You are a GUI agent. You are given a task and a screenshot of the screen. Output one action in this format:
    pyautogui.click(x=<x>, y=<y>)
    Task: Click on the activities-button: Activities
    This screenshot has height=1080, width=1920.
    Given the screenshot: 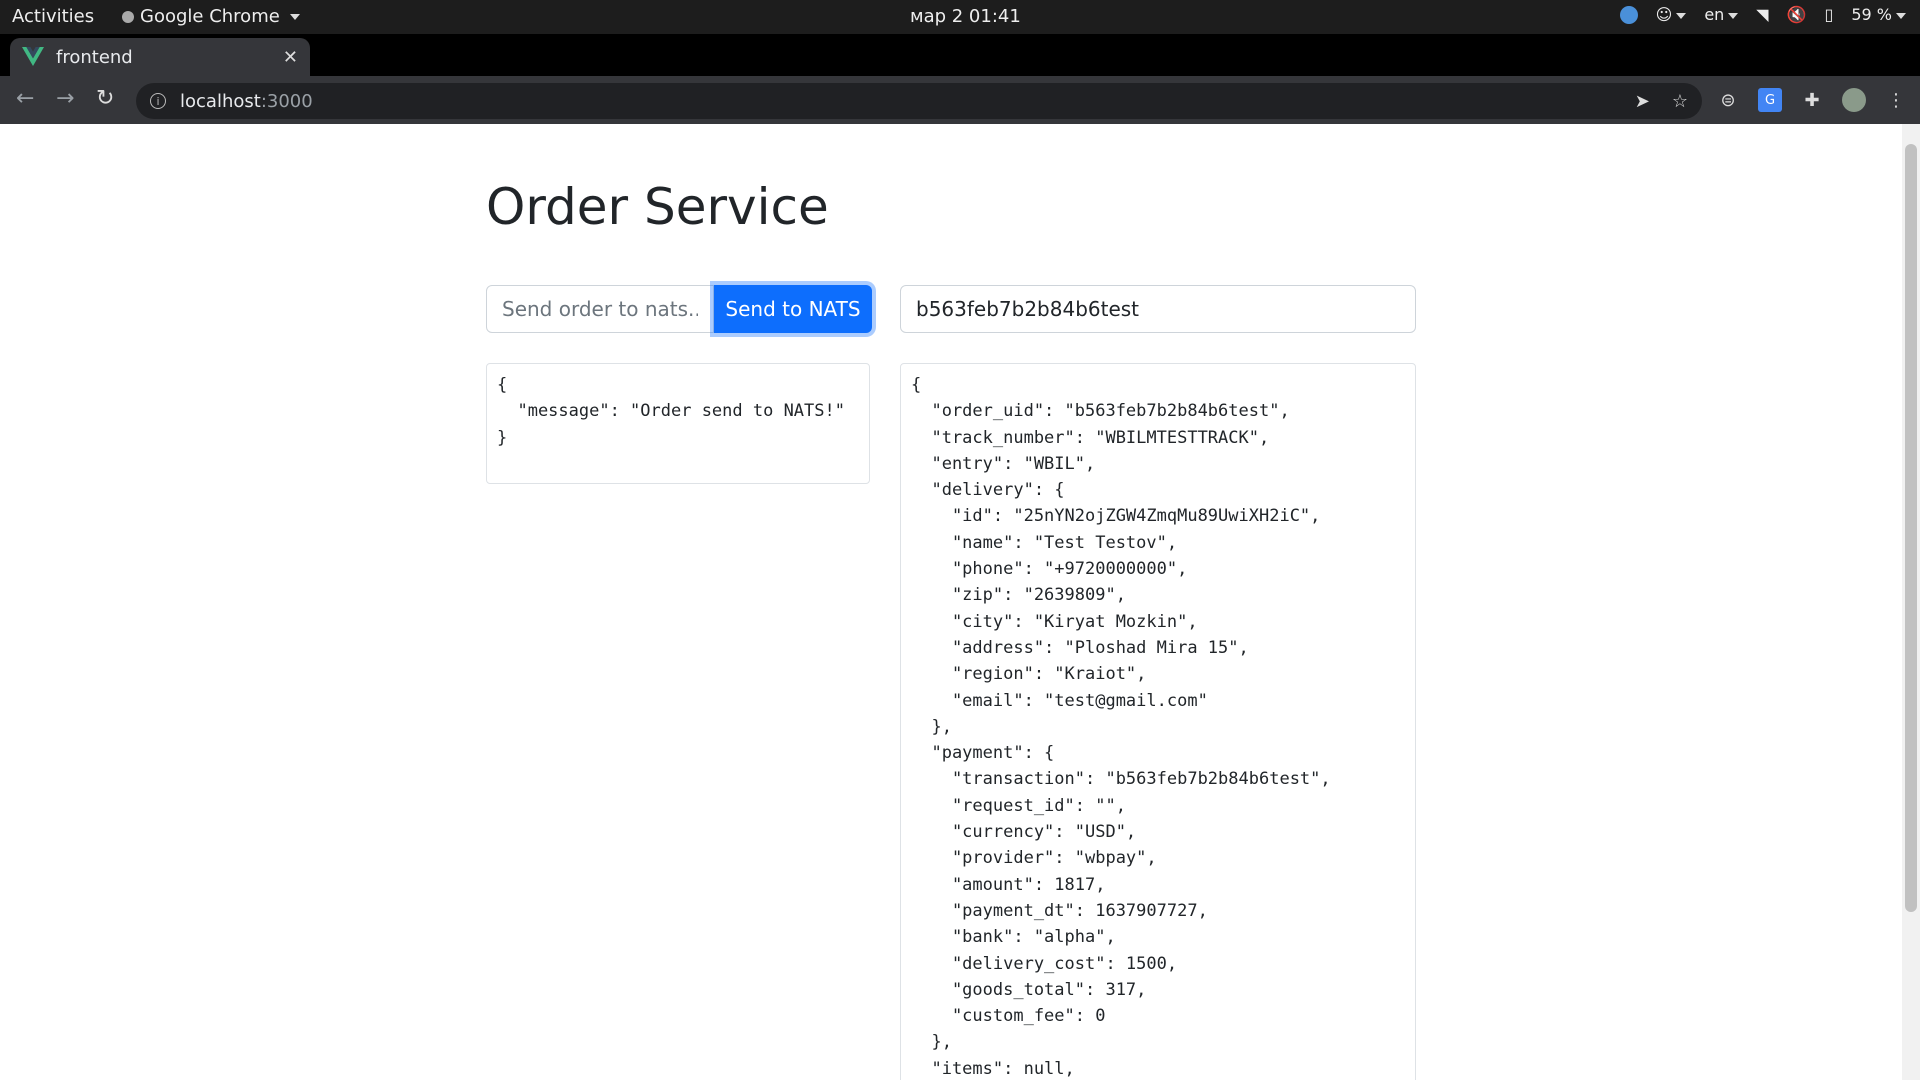 What is the action you would take?
    pyautogui.click(x=53, y=16)
    